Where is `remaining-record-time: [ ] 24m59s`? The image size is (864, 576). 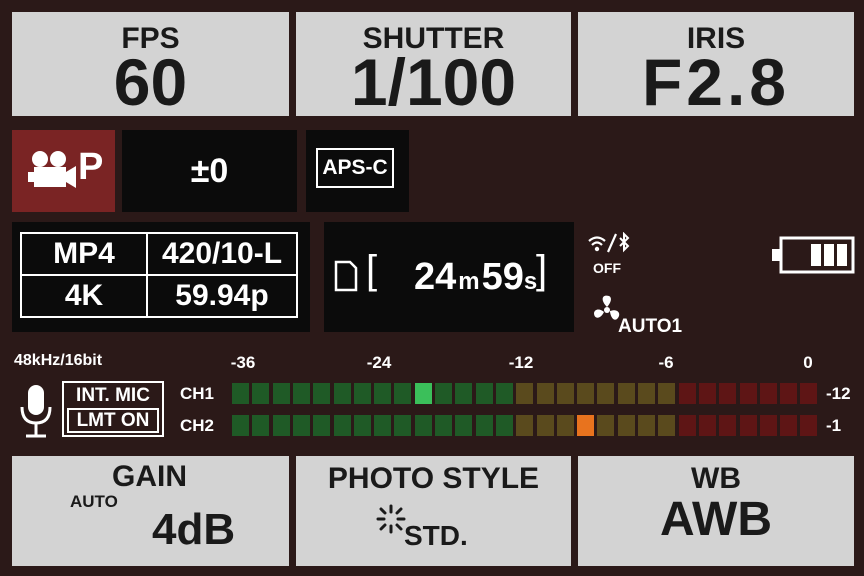
remaining-record-time: [ ] 24m59s is located at coordinates (449, 277).